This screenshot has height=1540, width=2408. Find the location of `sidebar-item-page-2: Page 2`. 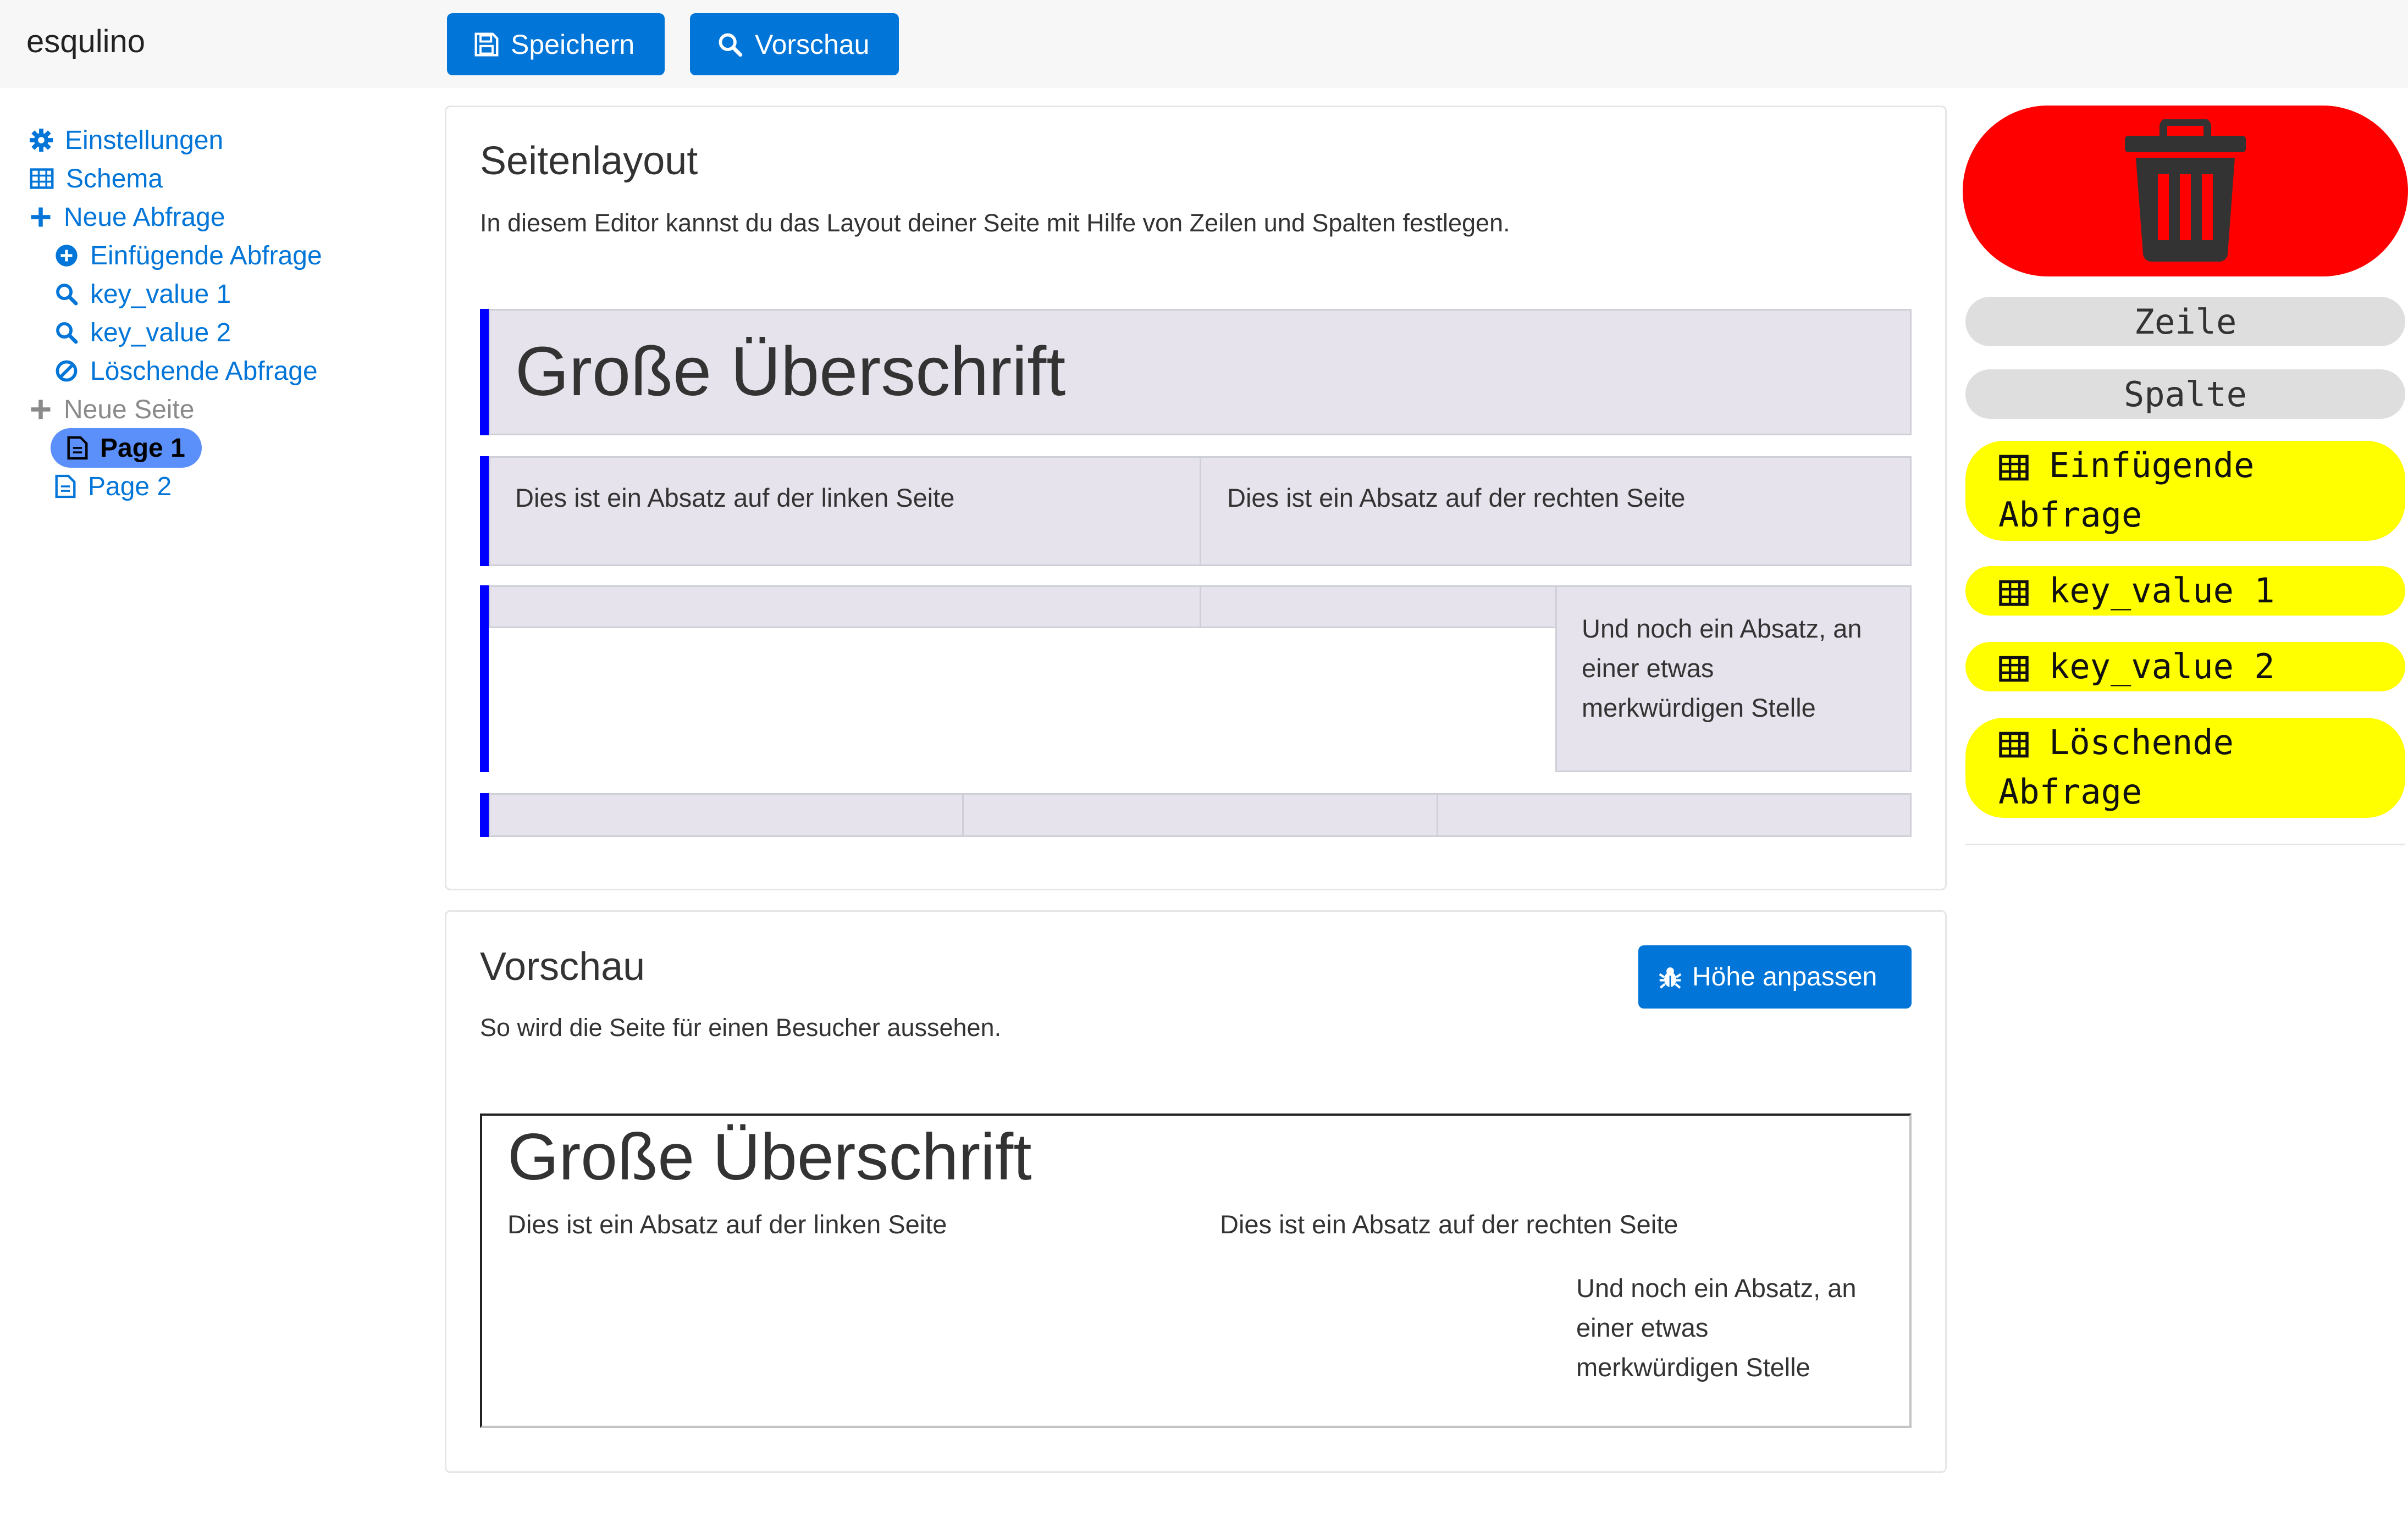

sidebar-item-page-2: Page 2 is located at coordinates (223, 486).